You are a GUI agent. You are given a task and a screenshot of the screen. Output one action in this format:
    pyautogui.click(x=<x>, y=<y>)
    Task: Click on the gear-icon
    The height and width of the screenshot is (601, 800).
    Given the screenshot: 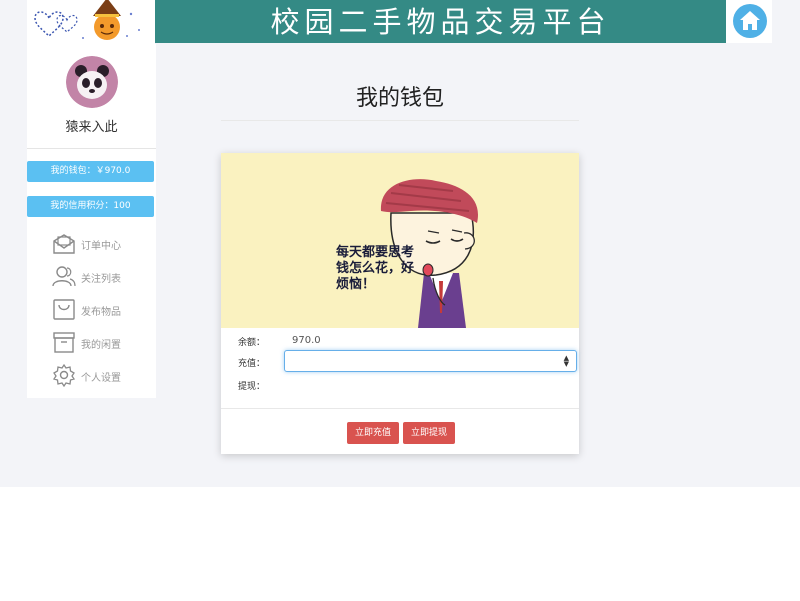 What is the action you would take?
    pyautogui.click(x=64, y=375)
    